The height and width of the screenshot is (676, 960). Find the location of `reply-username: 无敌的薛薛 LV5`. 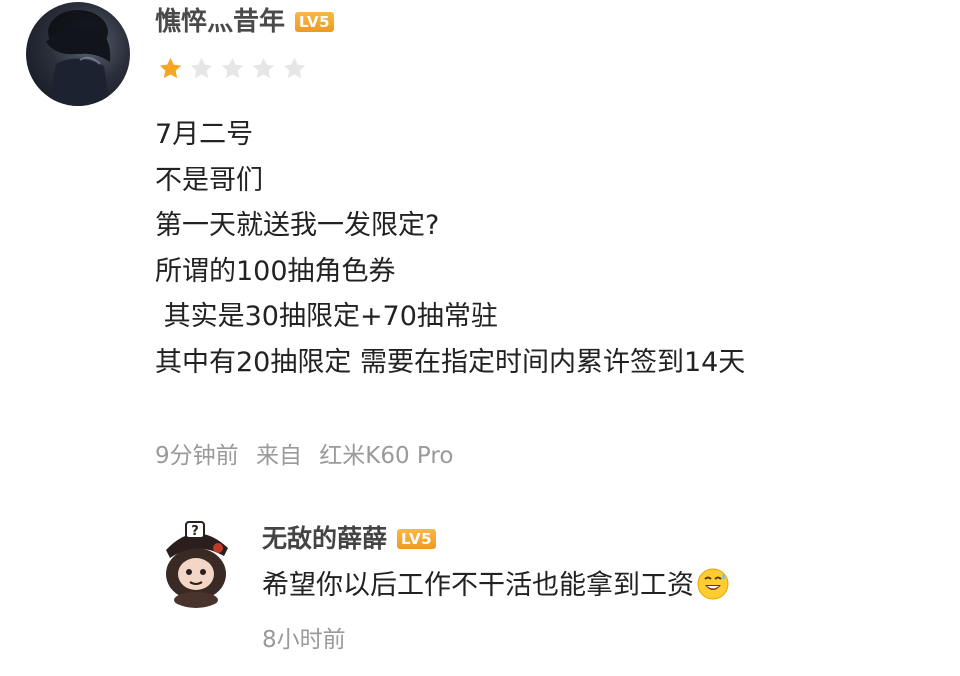

reply-username: 无敌的薛薛 LV5 is located at coordinates (349, 539).